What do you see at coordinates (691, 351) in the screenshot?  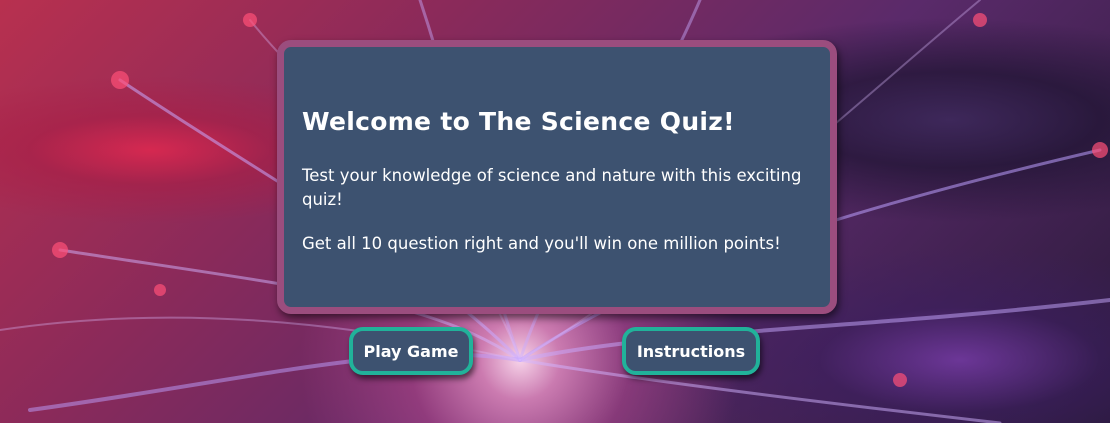 I see `instructions-button: Instructions` at bounding box center [691, 351].